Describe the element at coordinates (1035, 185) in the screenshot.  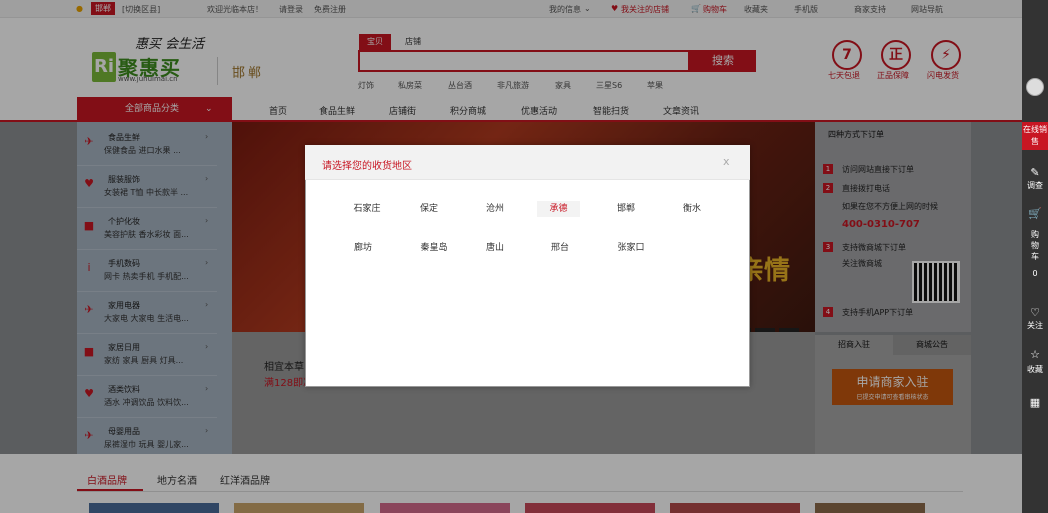
I see `survey-label: 调查` at that location.